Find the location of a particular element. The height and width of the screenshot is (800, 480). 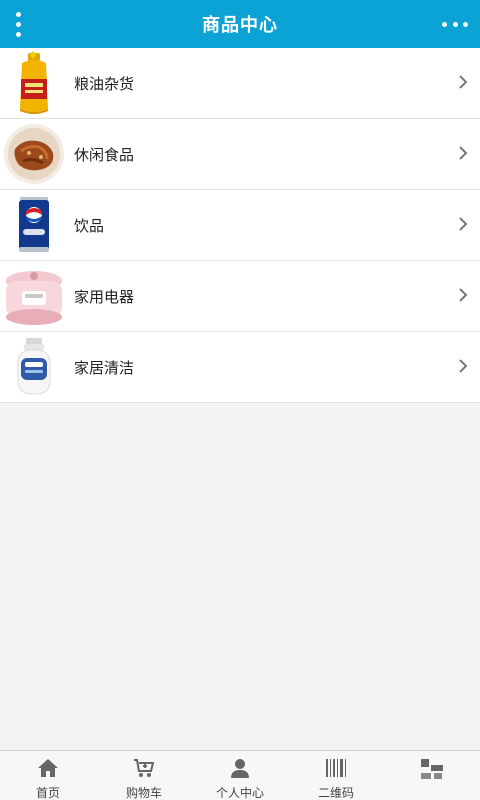

category-label: 家用电器 is located at coordinates (104, 296).